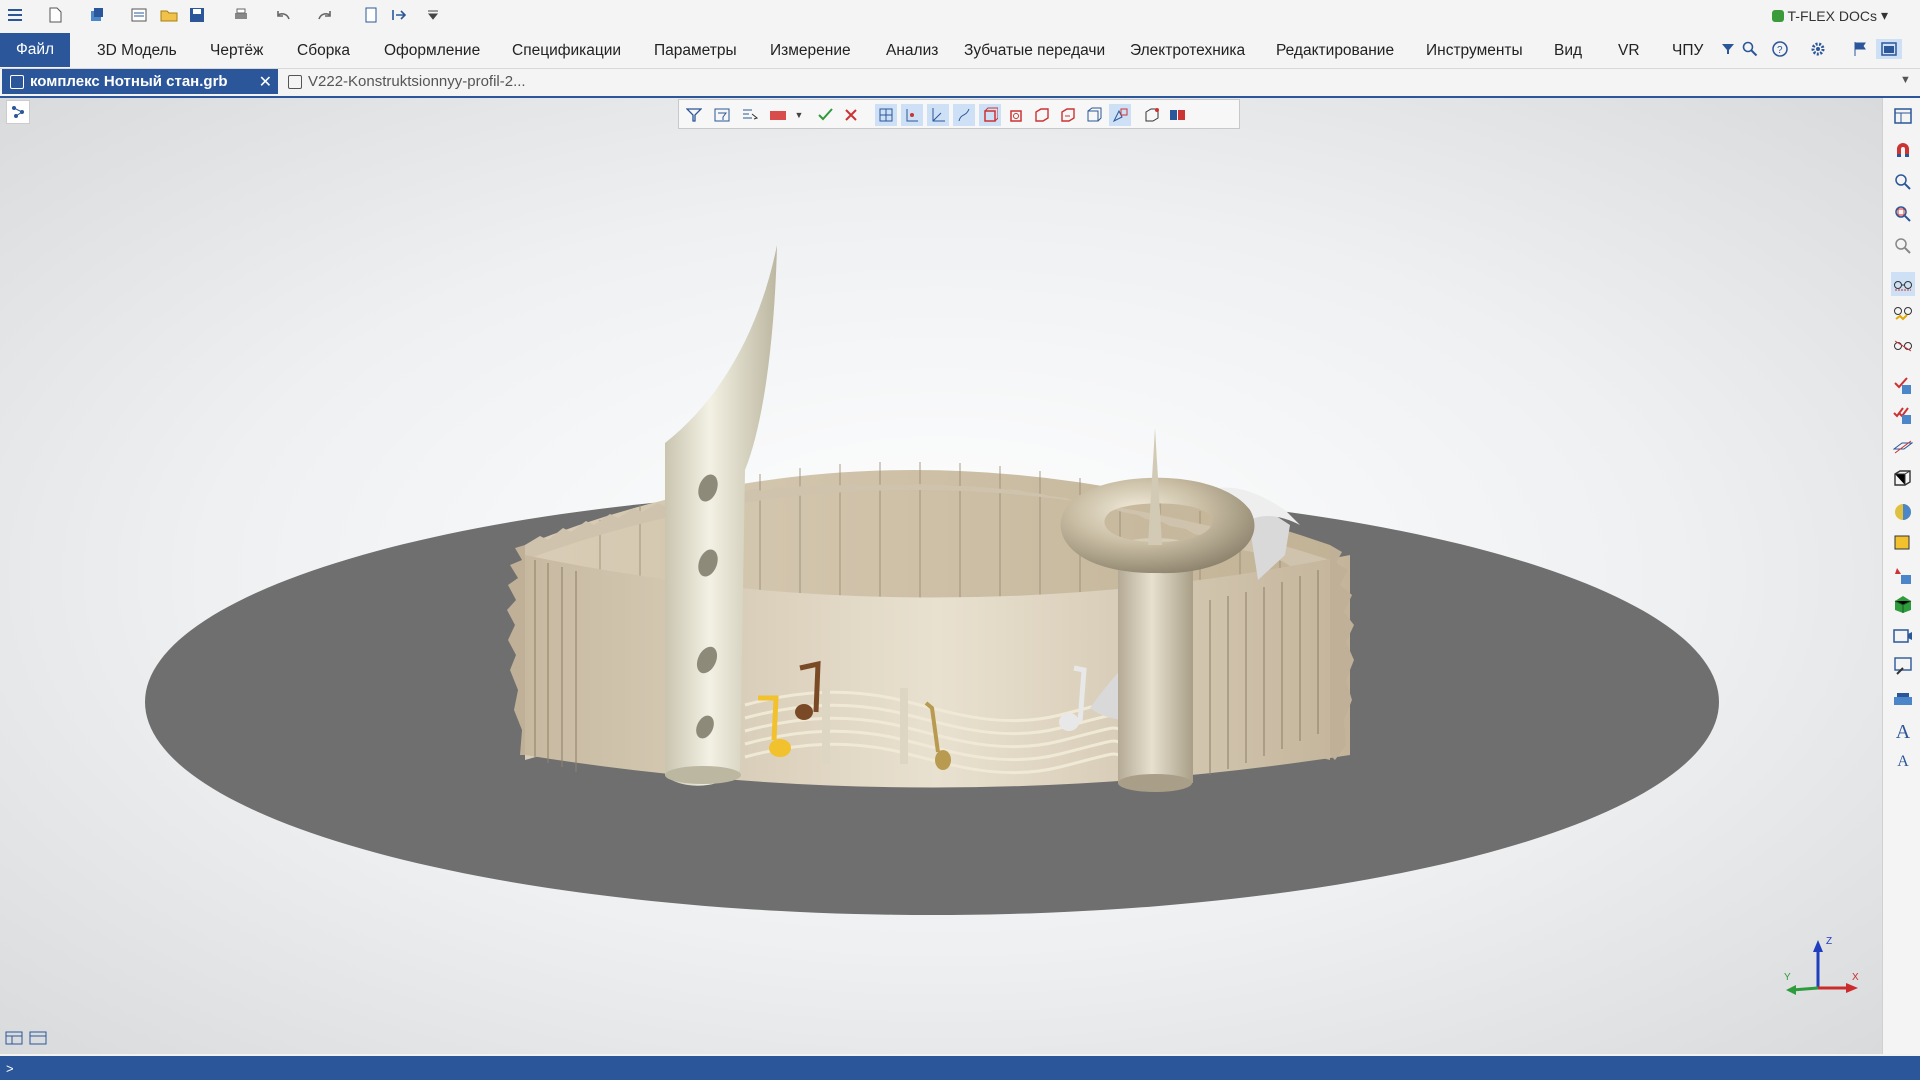  Describe the element at coordinates (1903, 478) in the screenshot. I see `box-view-icon` at that location.